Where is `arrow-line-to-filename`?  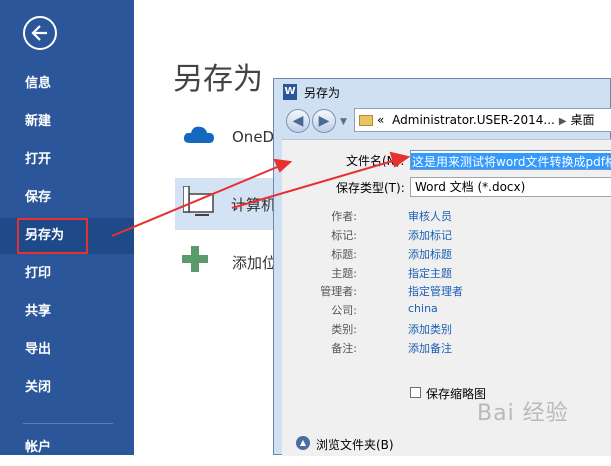 arrow-line-to-filename is located at coordinates (314, 184).